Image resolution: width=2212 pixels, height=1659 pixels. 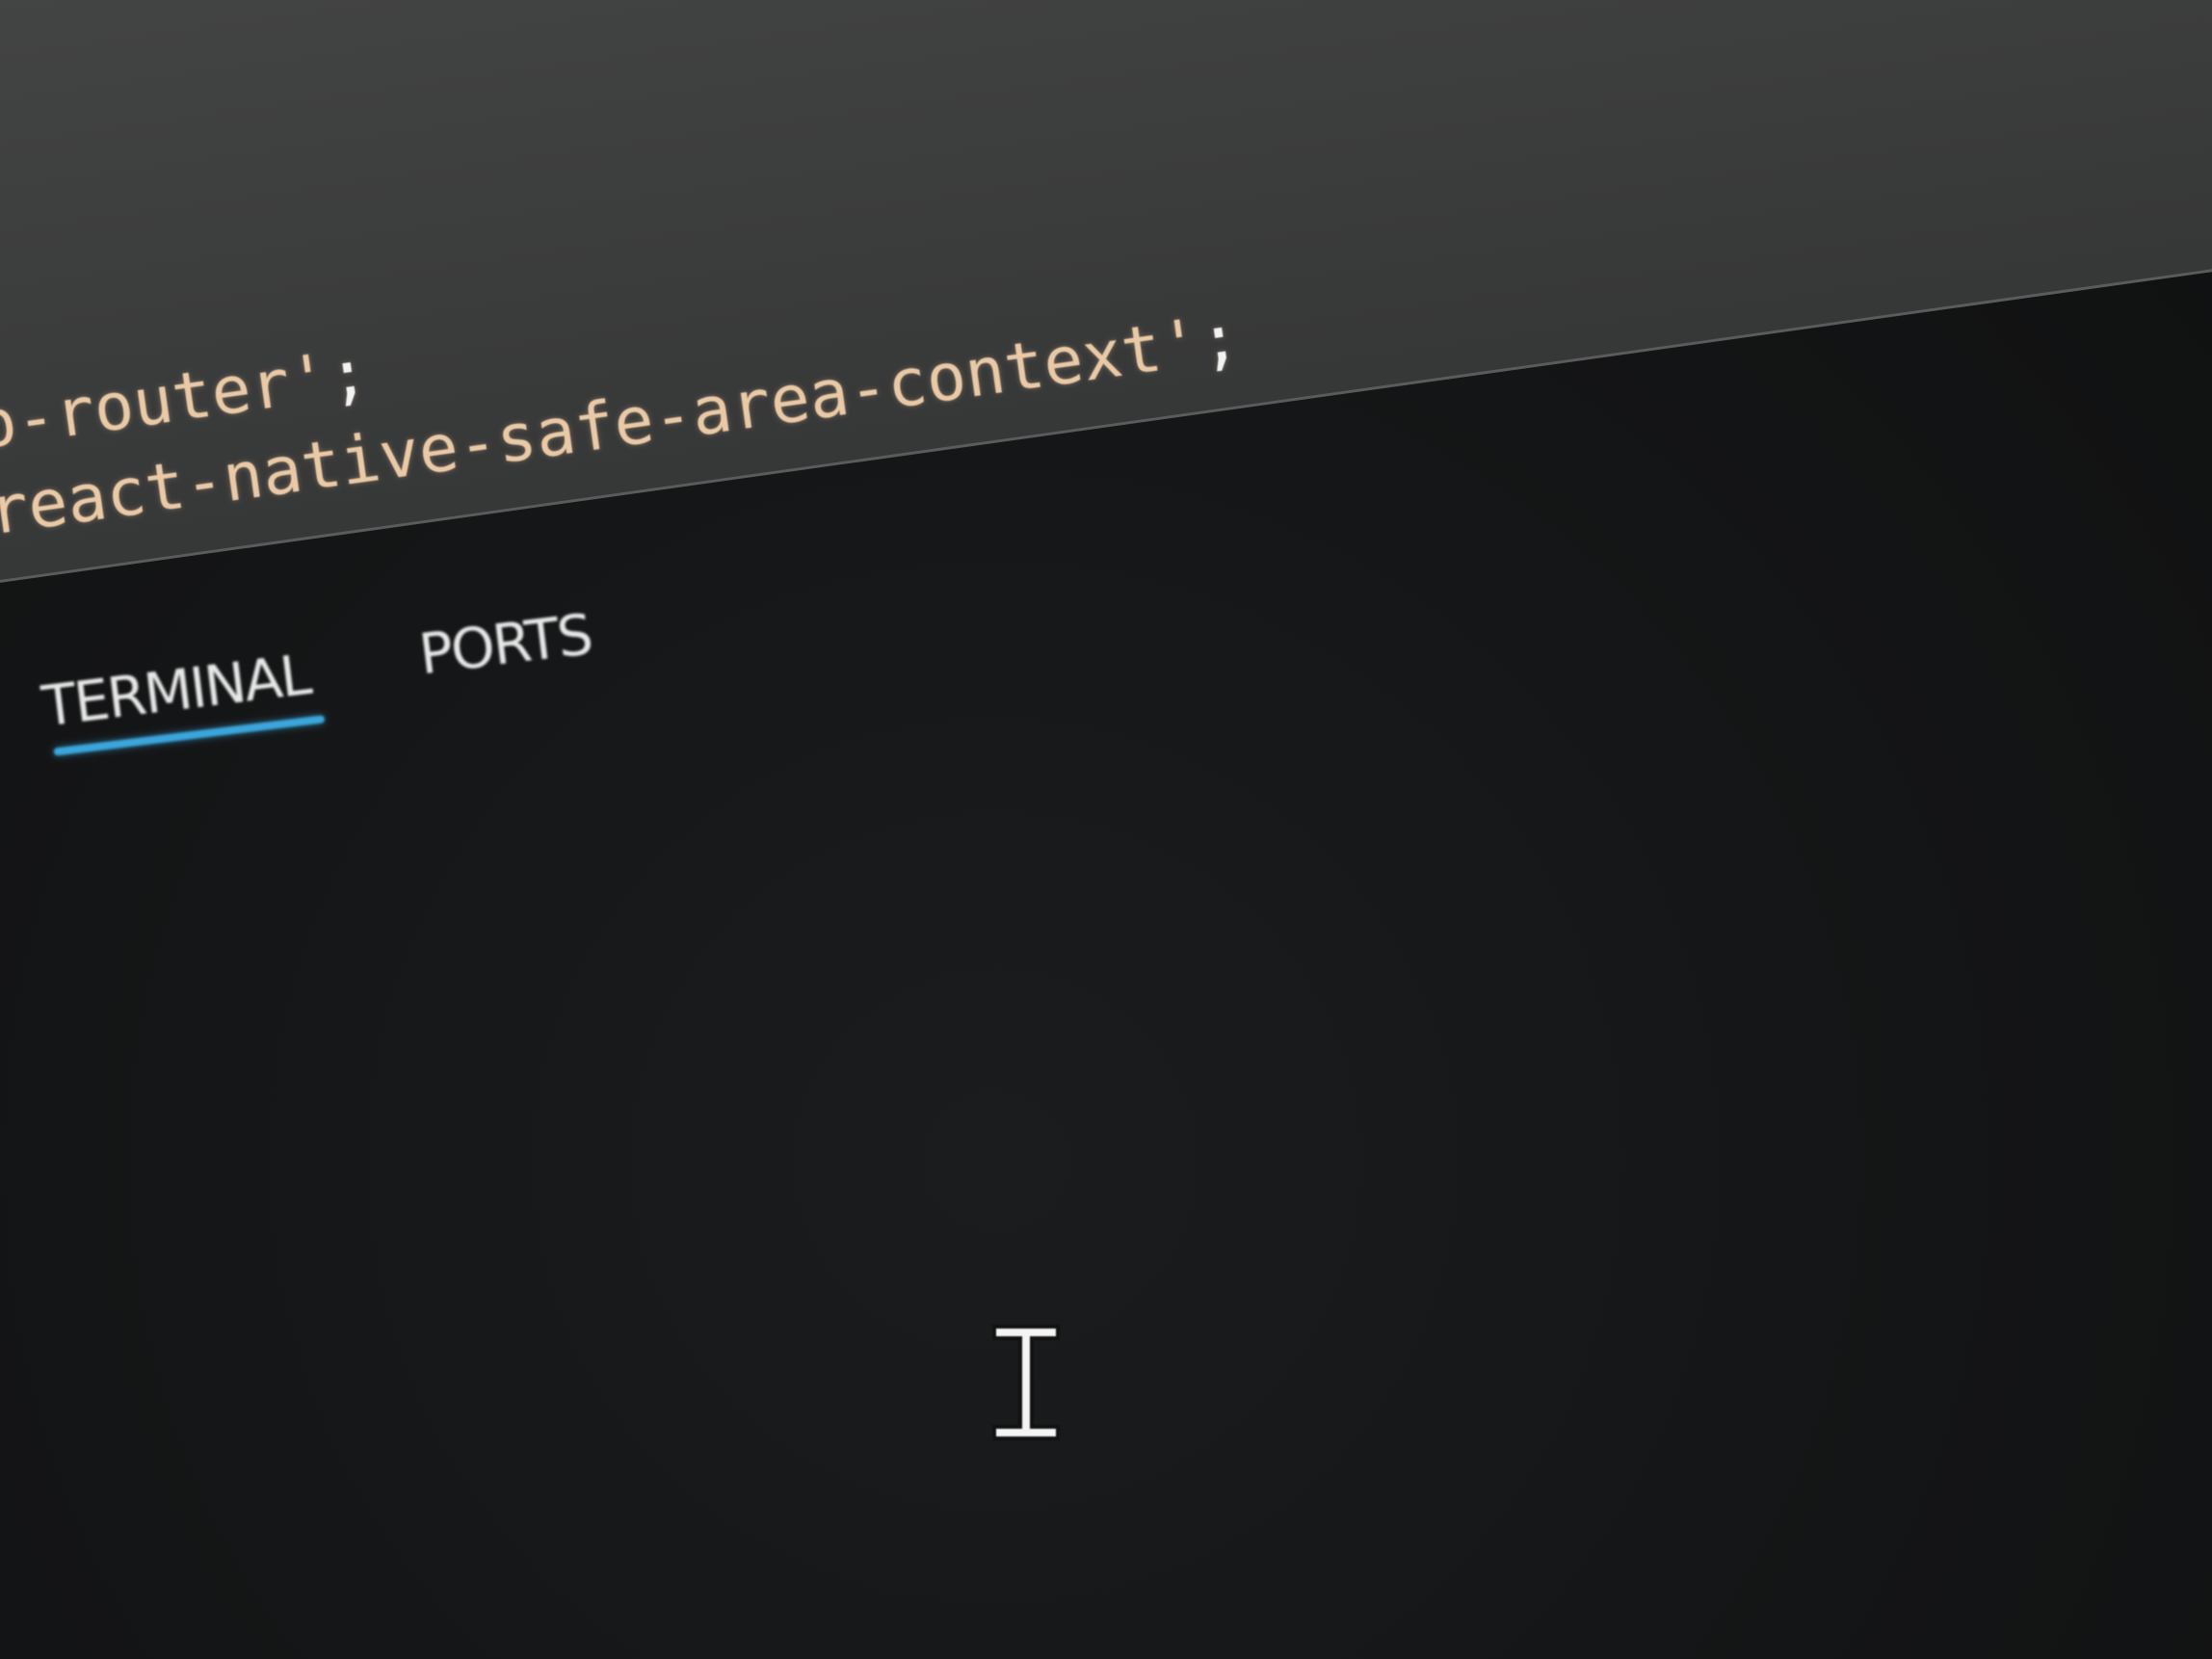 I want to click on tab-ports: PORTS, so click(x=505, y=652).